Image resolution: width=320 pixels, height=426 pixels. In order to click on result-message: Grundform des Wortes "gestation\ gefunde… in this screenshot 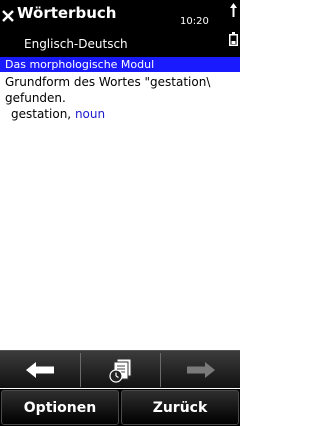, I will do `click(121, 90)`.